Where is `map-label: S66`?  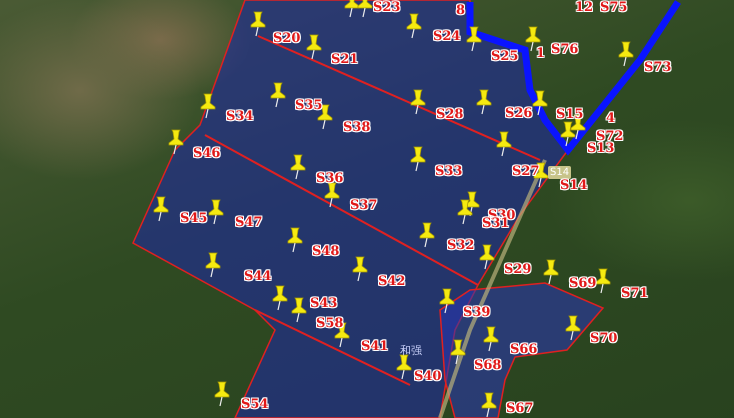
map-label: S66 is located at coordinates (524, 350).